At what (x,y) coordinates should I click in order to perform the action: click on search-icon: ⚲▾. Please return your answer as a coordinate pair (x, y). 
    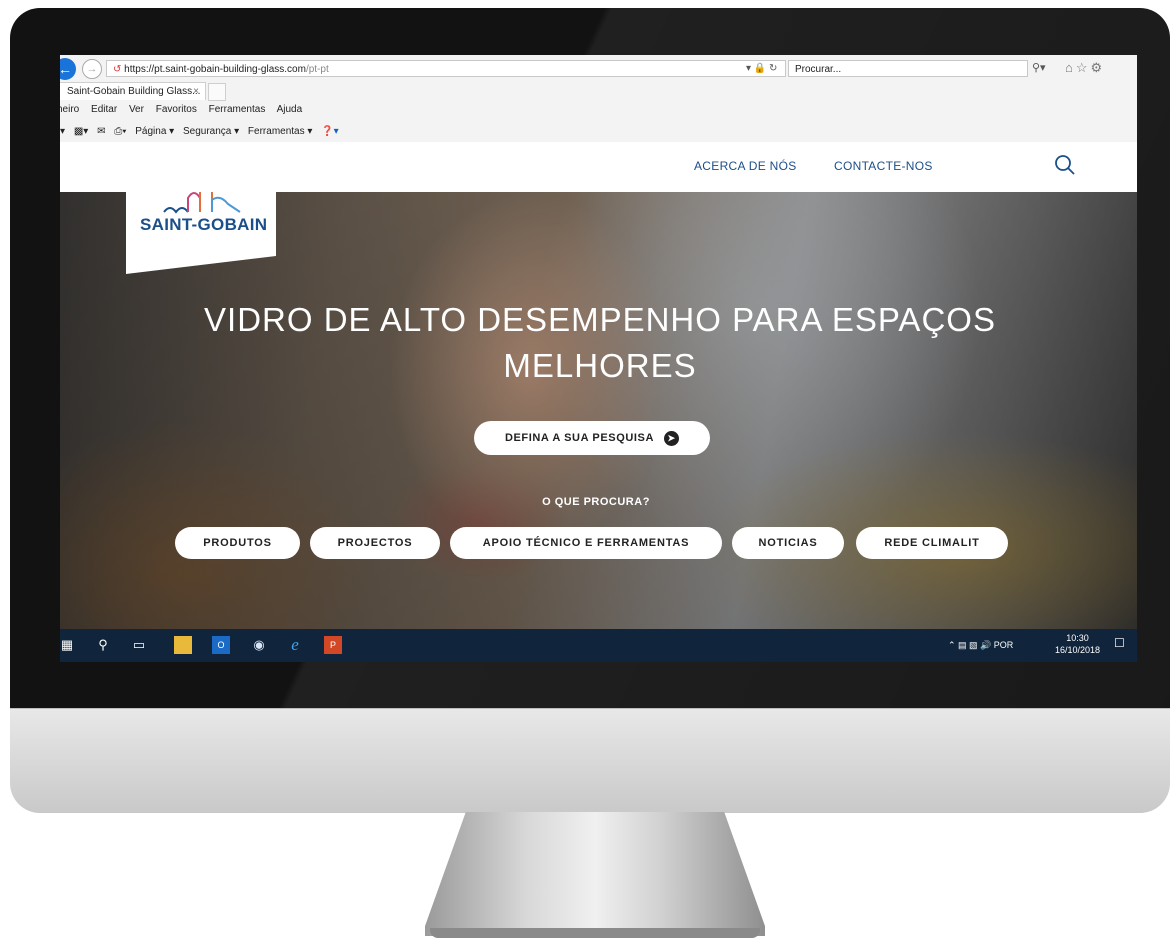
    Looking at the image, I should click on (1039, 68).